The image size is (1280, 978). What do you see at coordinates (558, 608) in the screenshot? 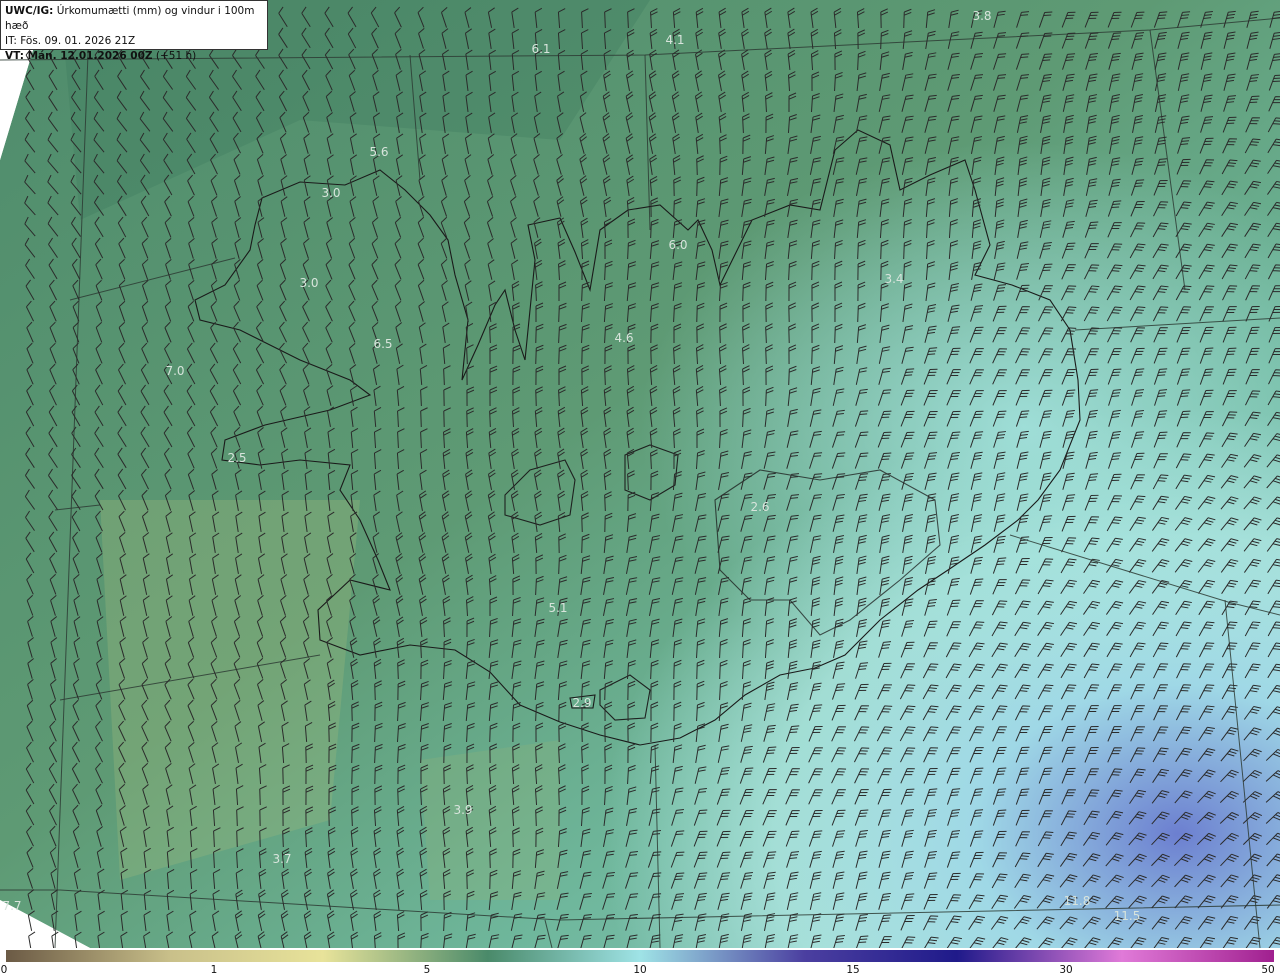
I see `precip-max-label: 5.1` at bounding box center [558, 608].